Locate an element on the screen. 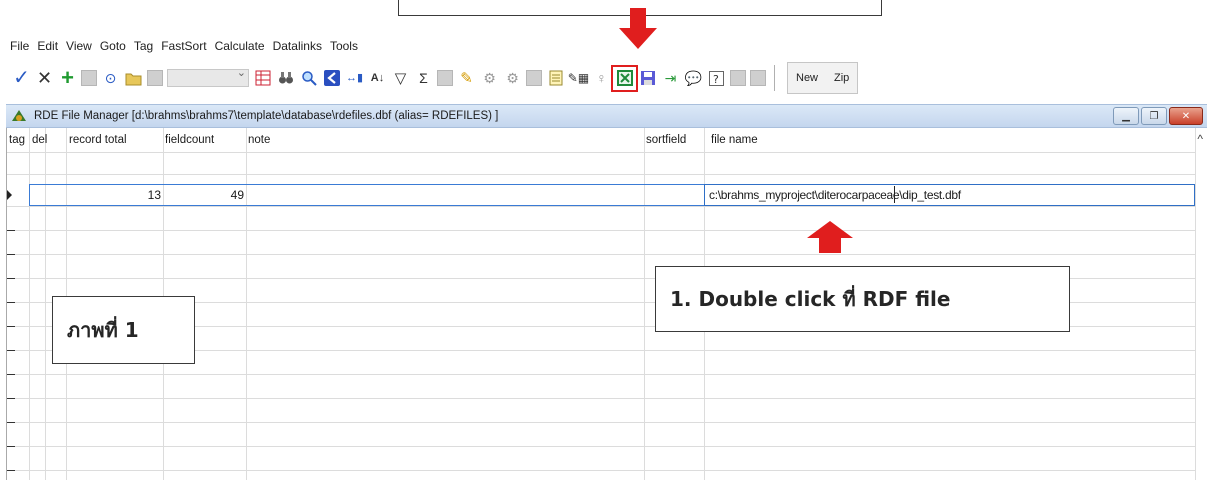  filter-icon: ▽ is located at coordinates (400, 78).